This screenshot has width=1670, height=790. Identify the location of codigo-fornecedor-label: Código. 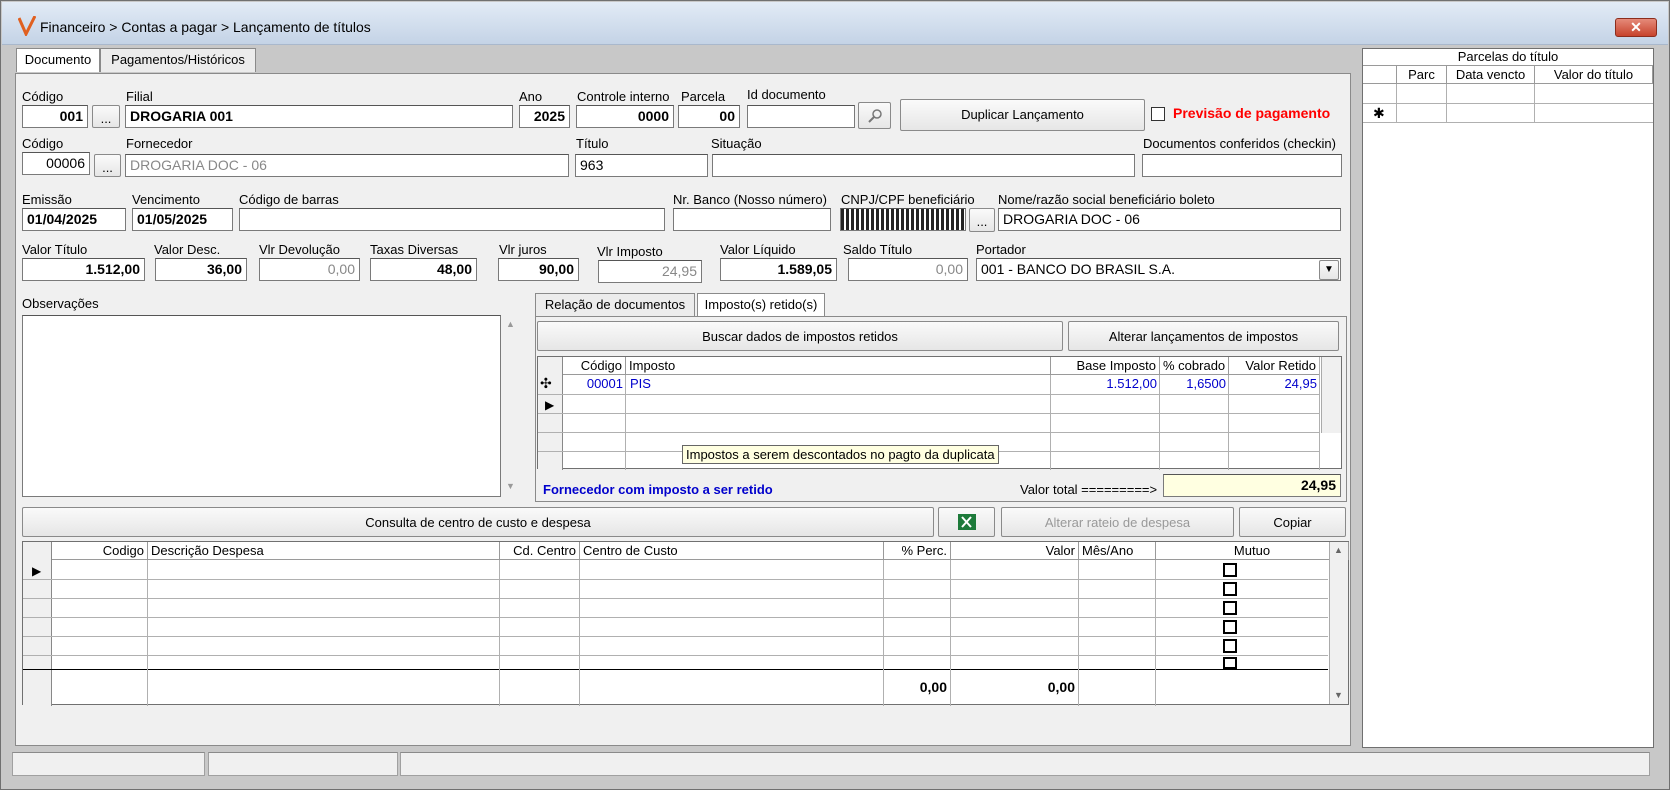
(43, 143).